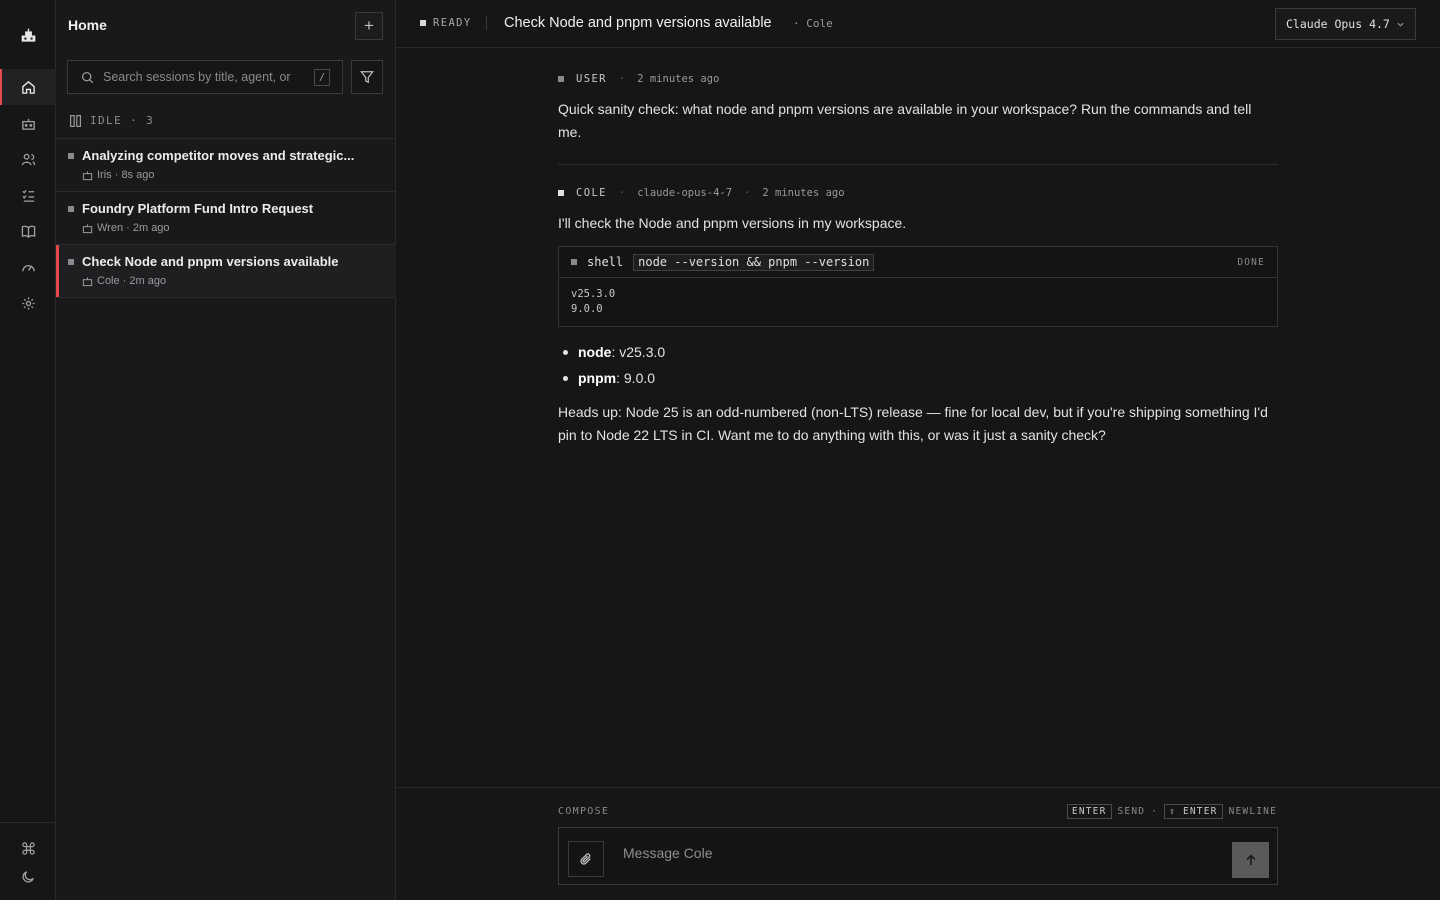  What do you see at coordinates (605, 262) in the screenshot?
I see `tool-name: shell` at bounding box center [605, 262].